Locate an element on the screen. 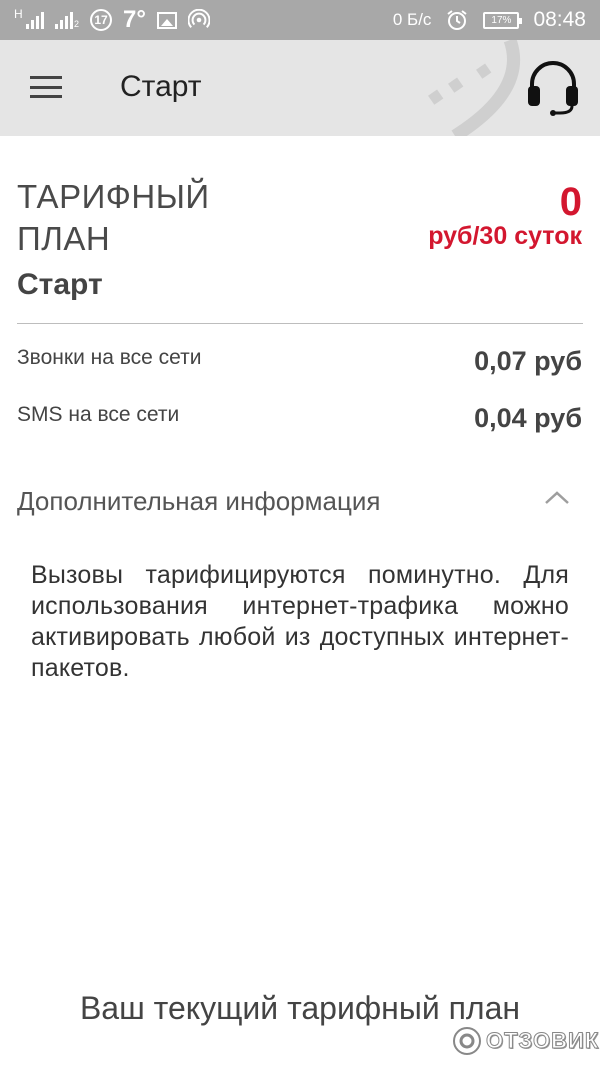  tariff-price-amount: 0 is located at coordinates (570, 202).